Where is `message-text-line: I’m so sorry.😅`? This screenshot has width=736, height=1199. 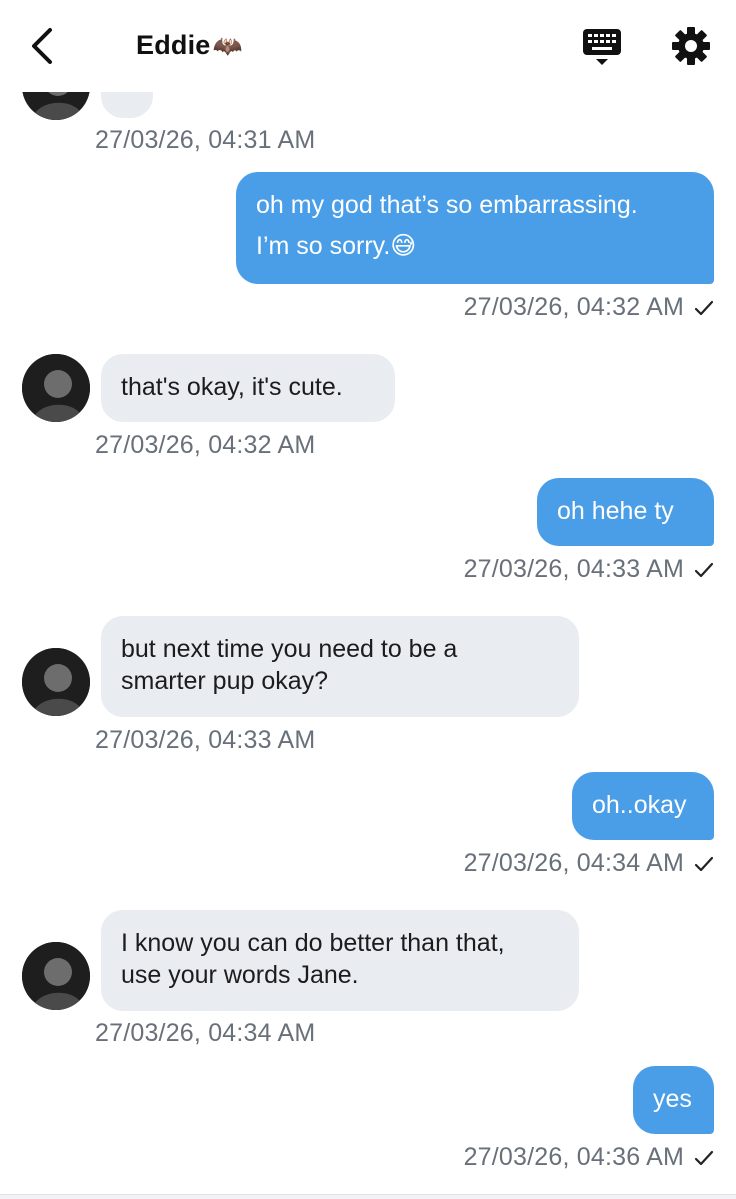 message-text-line: I’m so sorry.😅 is located at coordinates (336, 246).